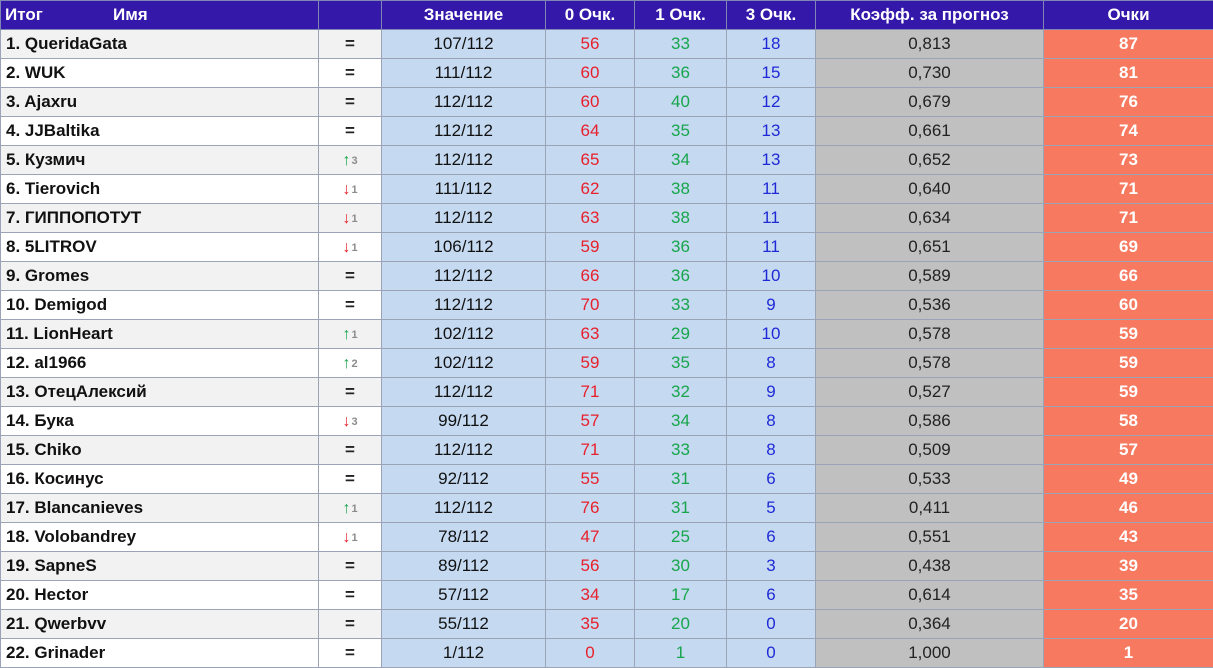 This screenshot has height=668, width=1213. Describe the element at coordinates (590, 131) in the screenshot. I see `zero-points-count: 64` at that location.